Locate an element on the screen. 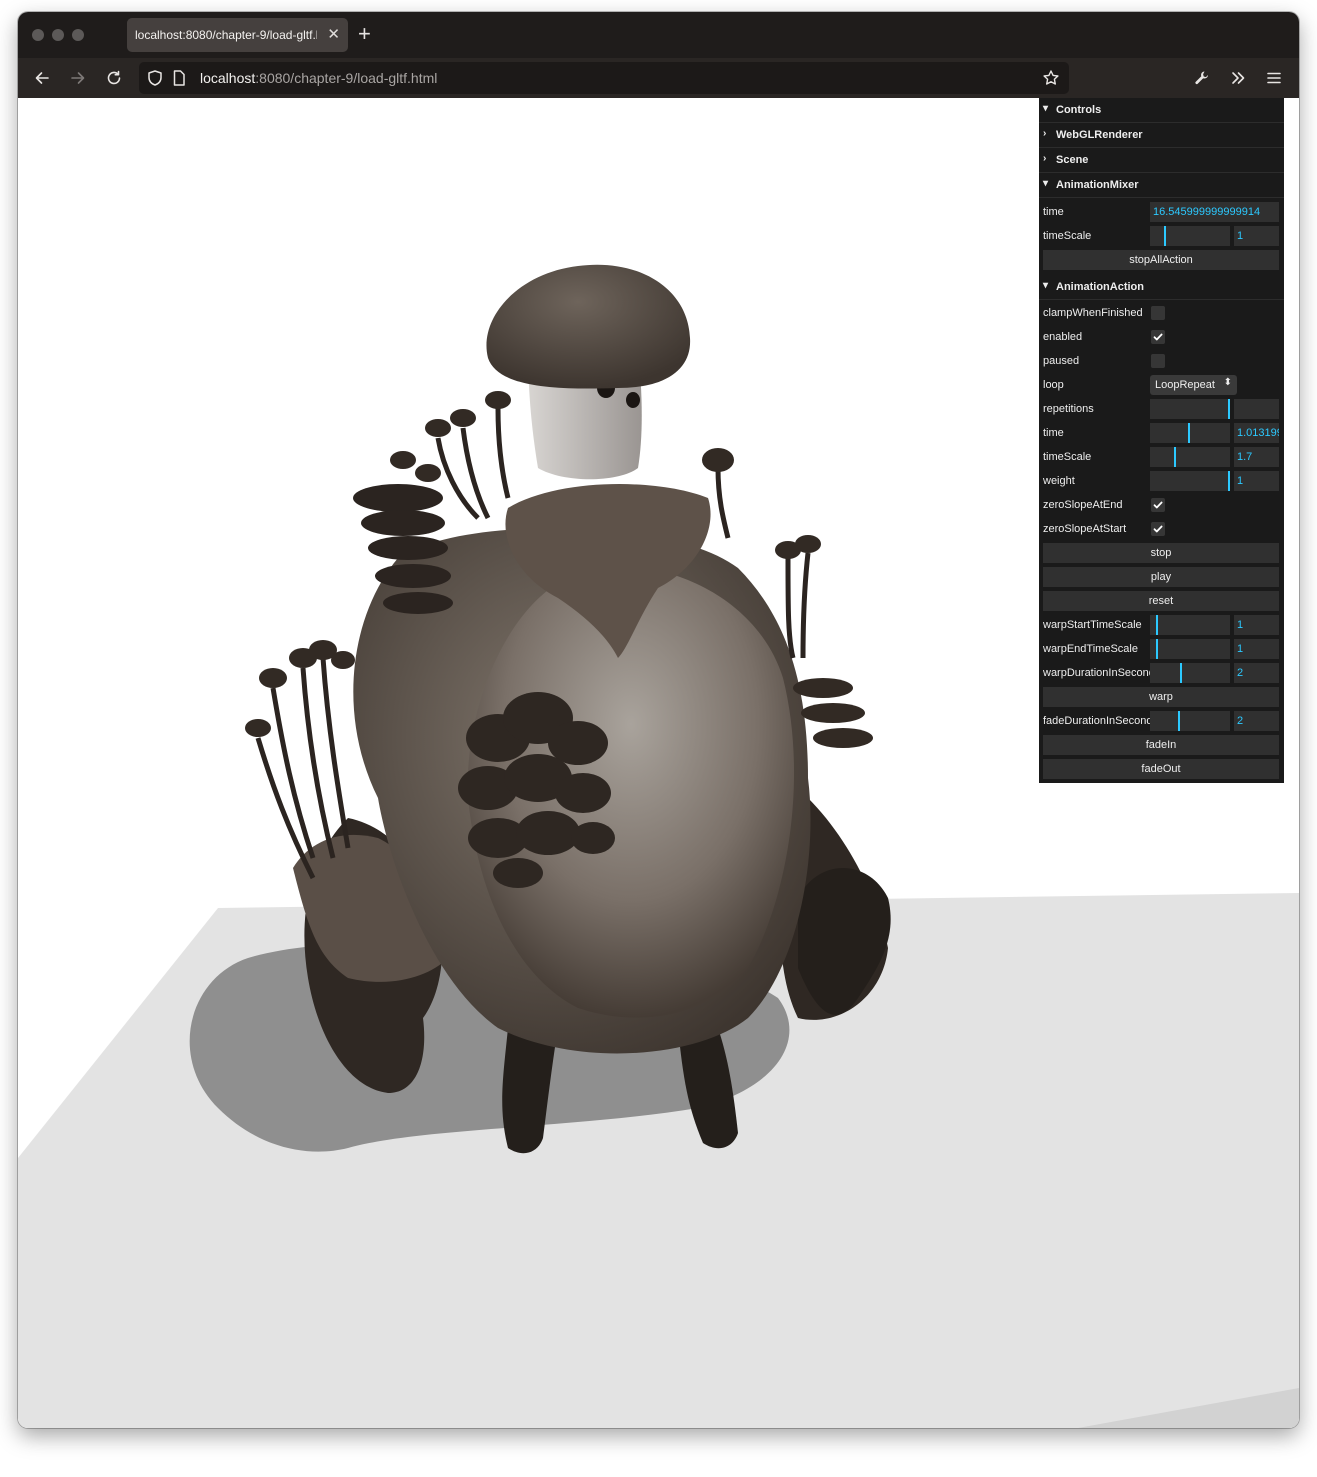 The width and height of the screenshot is (1317, 1477). updown-arrow-icon: ⬍ is located at coordinates (1227, 382).